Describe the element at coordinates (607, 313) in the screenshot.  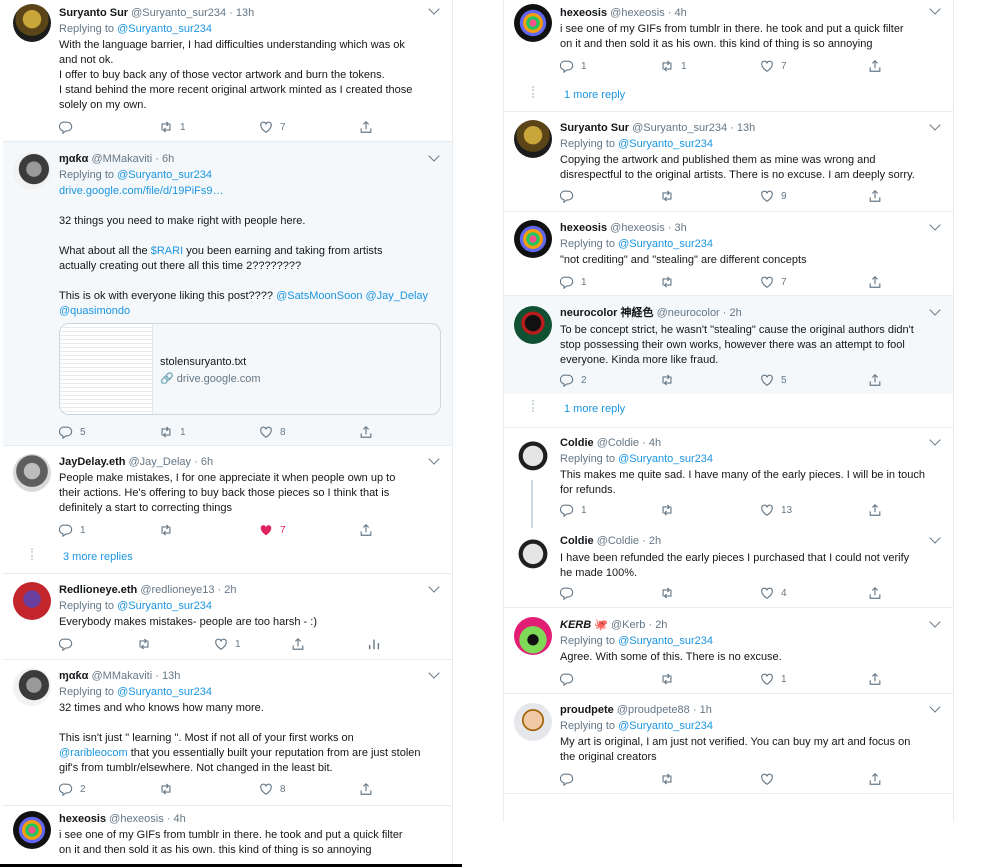
I see `author-name: neurocolor 神経色` at that location.